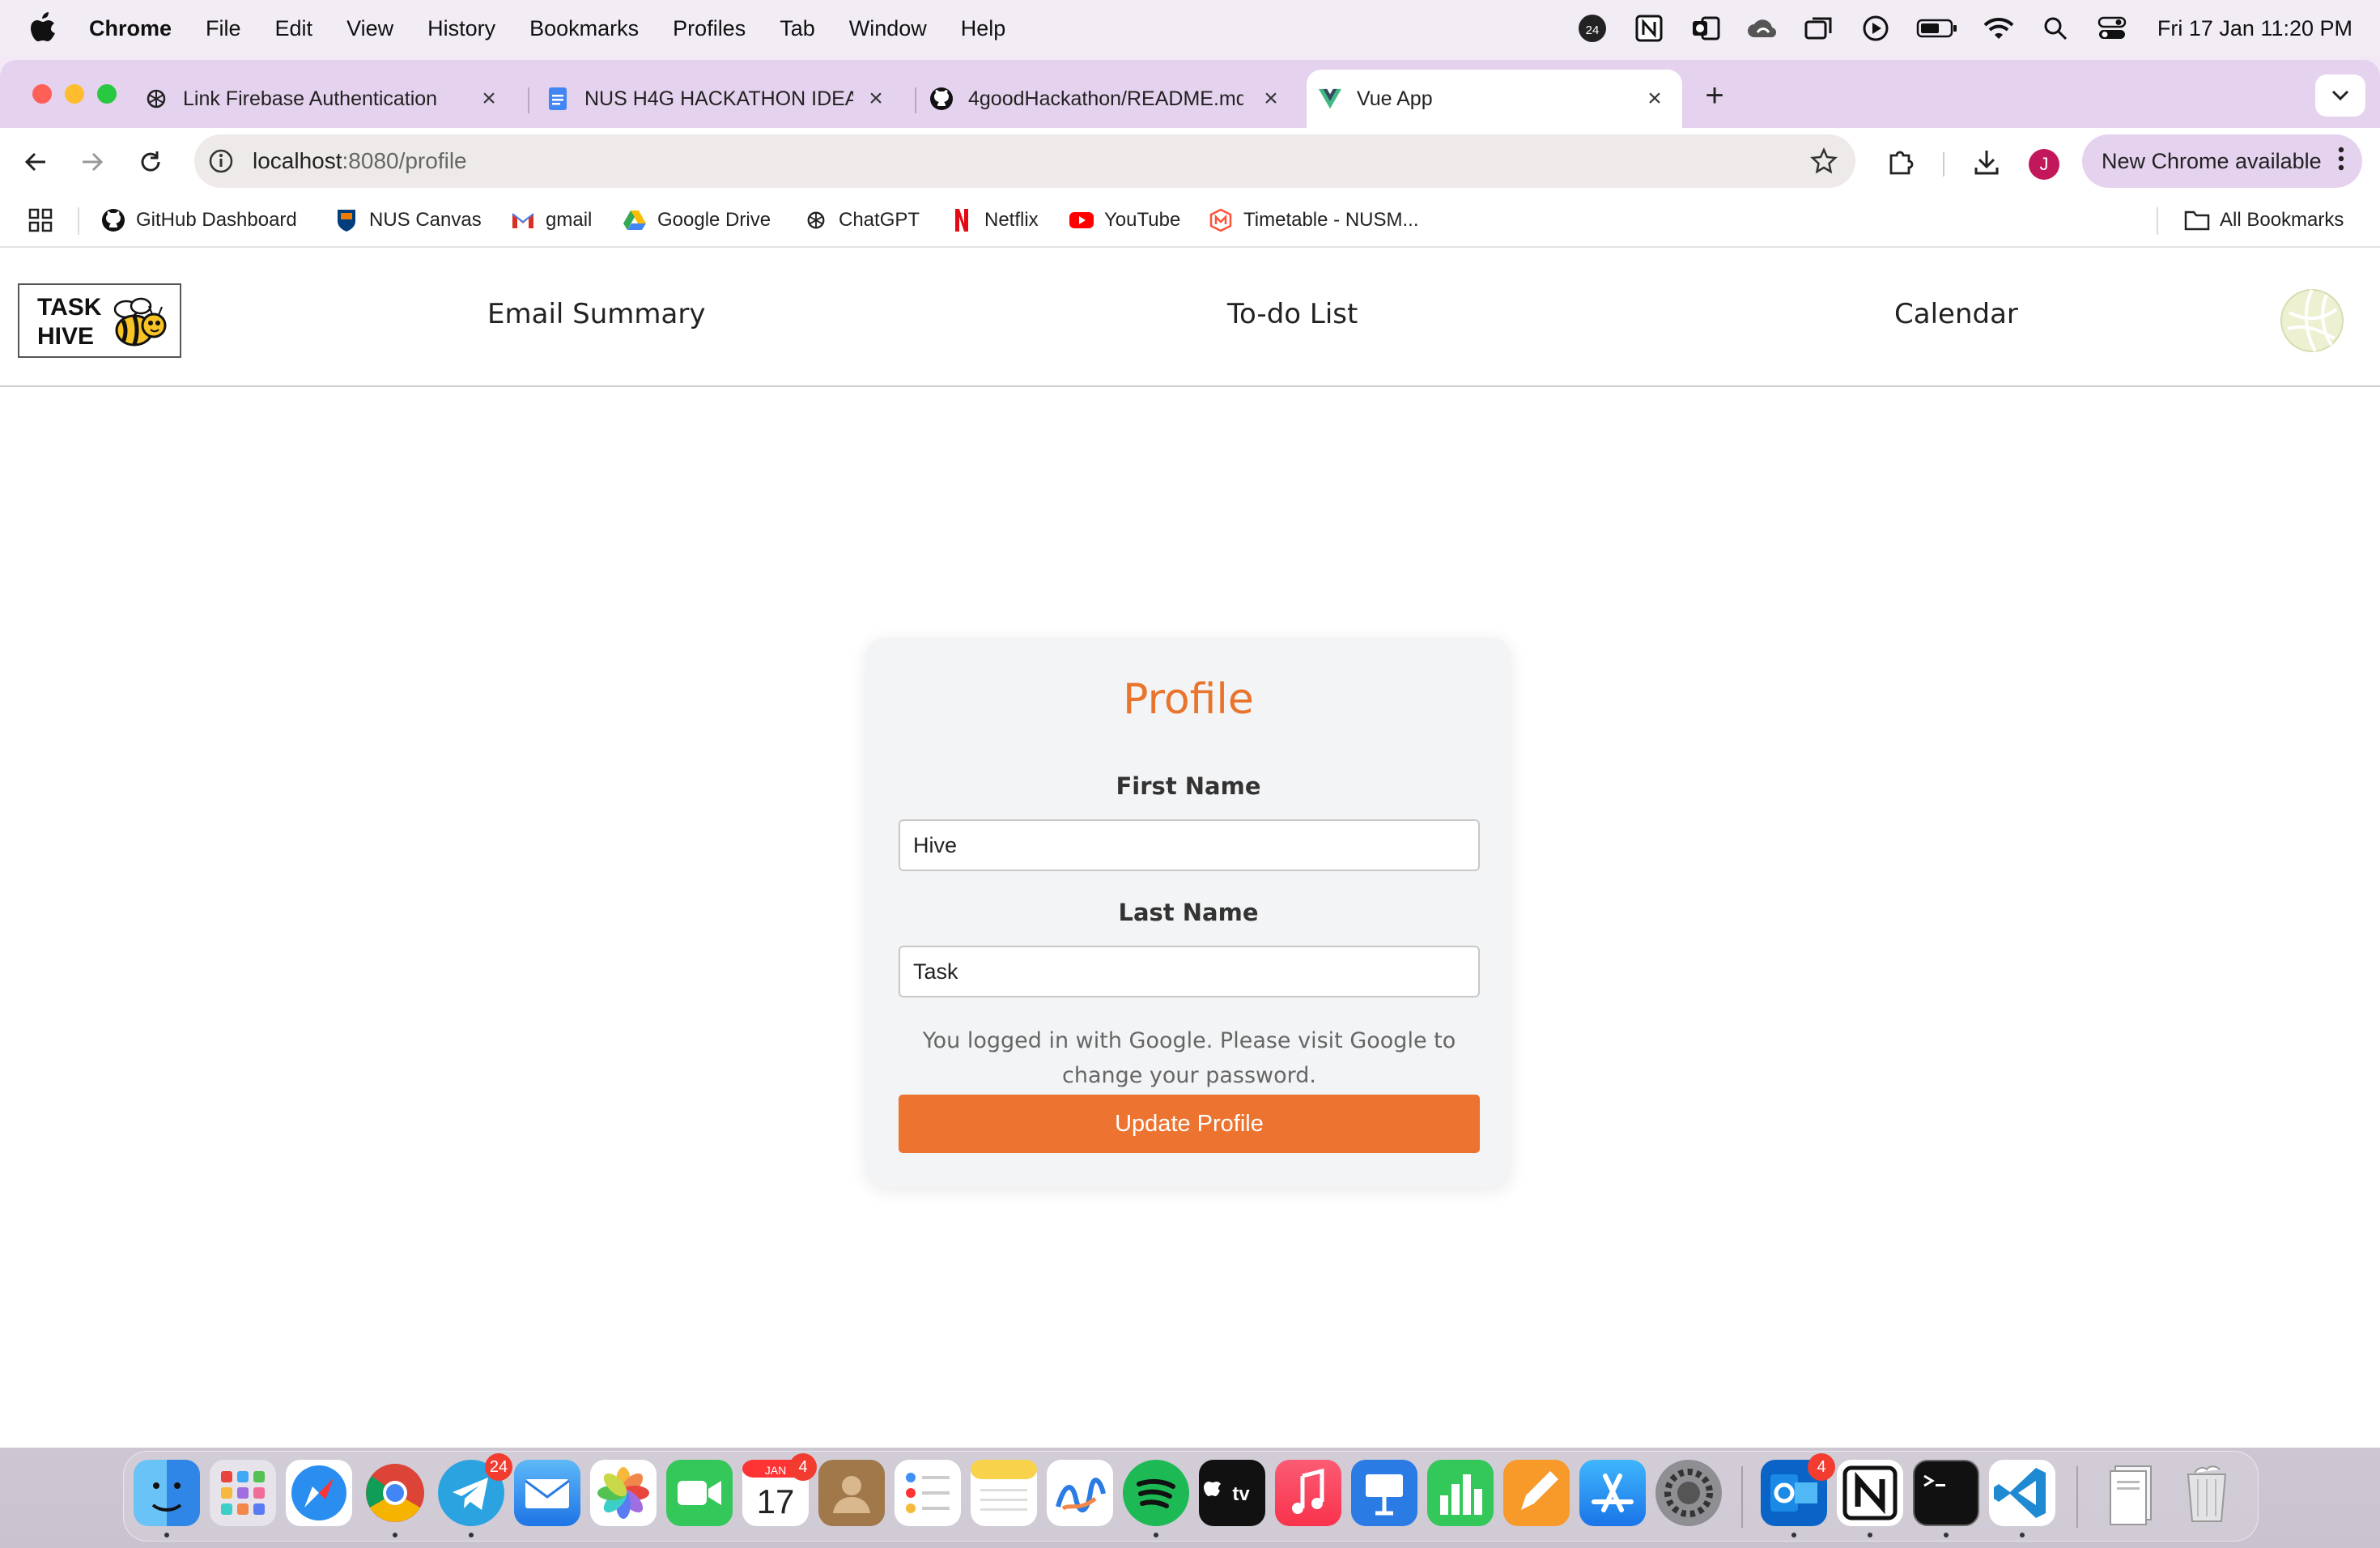  Describe the element at coordinates (46, 221) in the screenshot. I see `apps-grid-button` at that location.